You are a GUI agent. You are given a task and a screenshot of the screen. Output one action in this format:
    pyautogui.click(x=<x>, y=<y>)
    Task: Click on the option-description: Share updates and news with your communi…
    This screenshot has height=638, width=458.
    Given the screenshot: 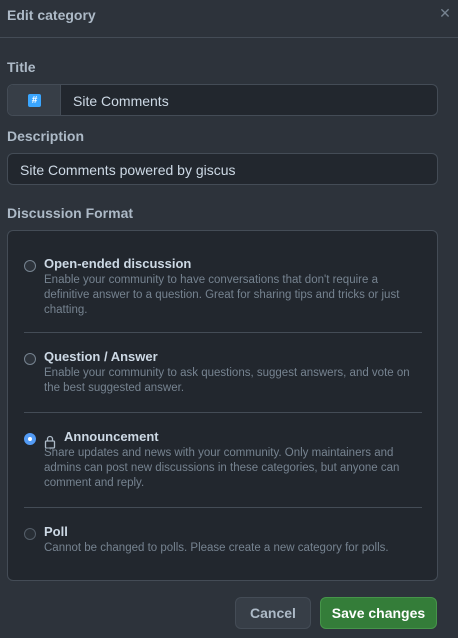 What is the action you would take?
    pyautogui.click(x=222, y=468)
    